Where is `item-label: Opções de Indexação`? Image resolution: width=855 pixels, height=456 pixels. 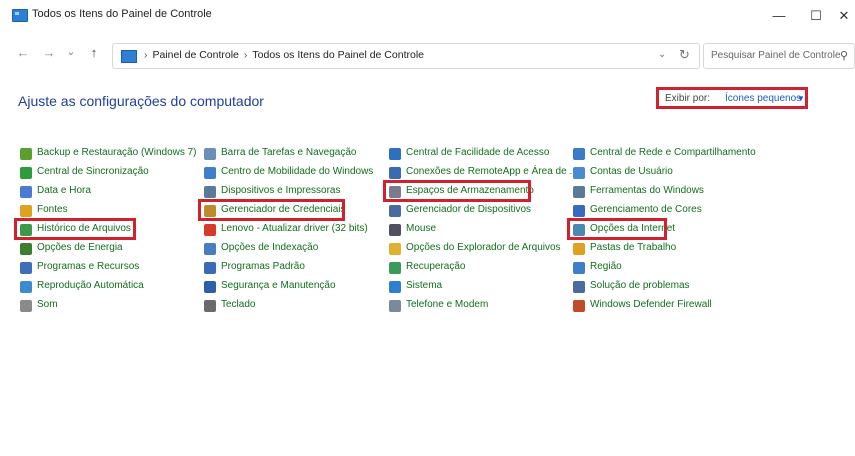 item-label: Opções de Indexação is located at coordinates (269, 247).